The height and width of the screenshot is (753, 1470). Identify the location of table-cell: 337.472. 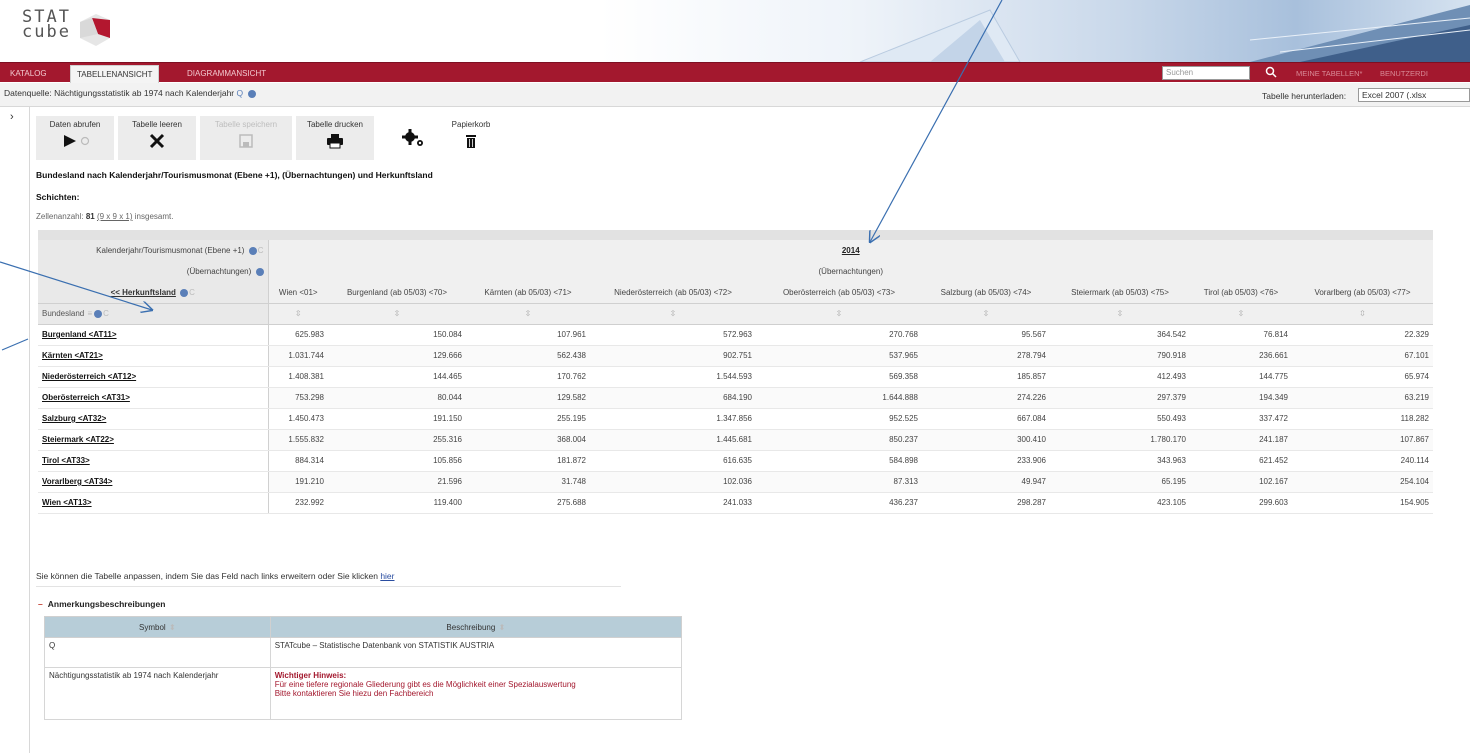
(1241, 419).